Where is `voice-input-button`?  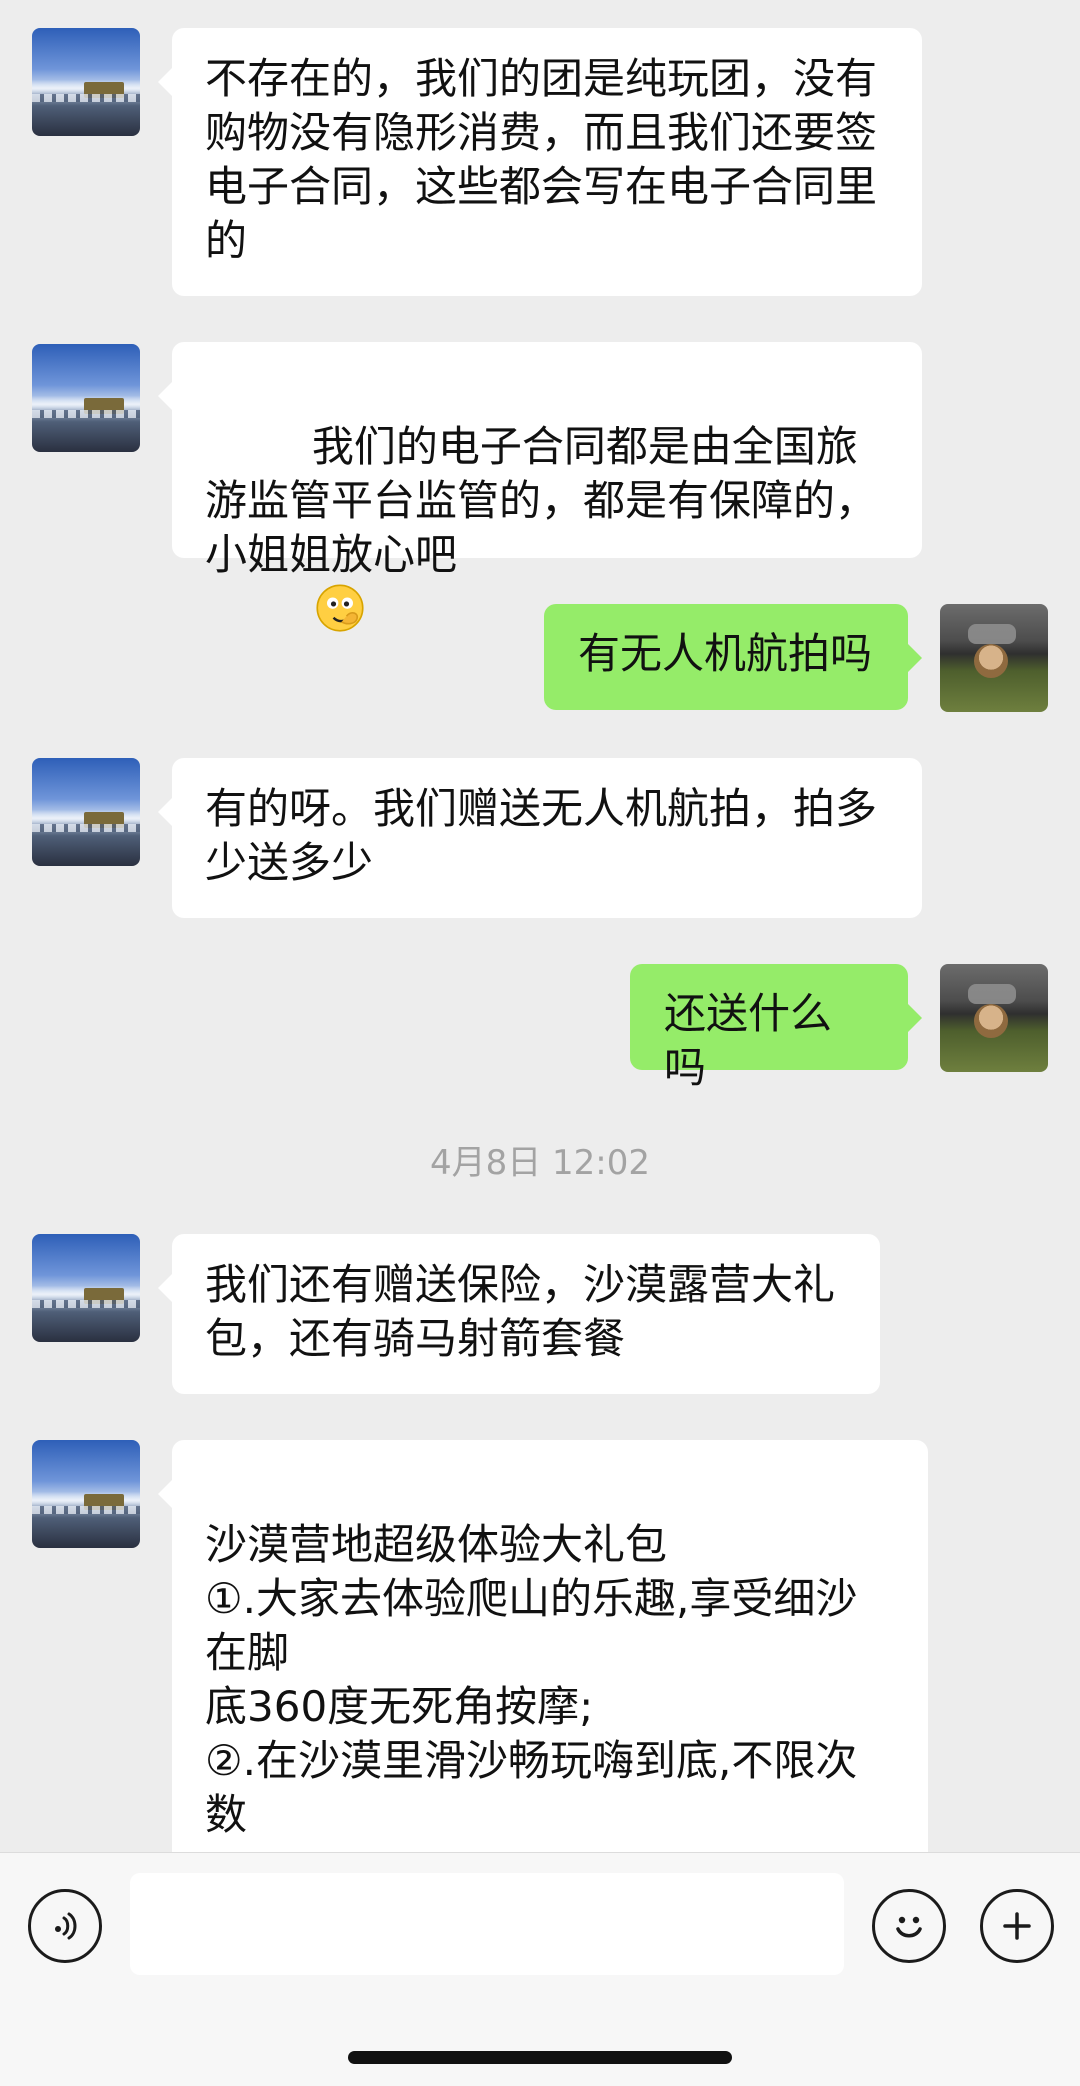 voice-input-button is located at coordinates (65, 1926).